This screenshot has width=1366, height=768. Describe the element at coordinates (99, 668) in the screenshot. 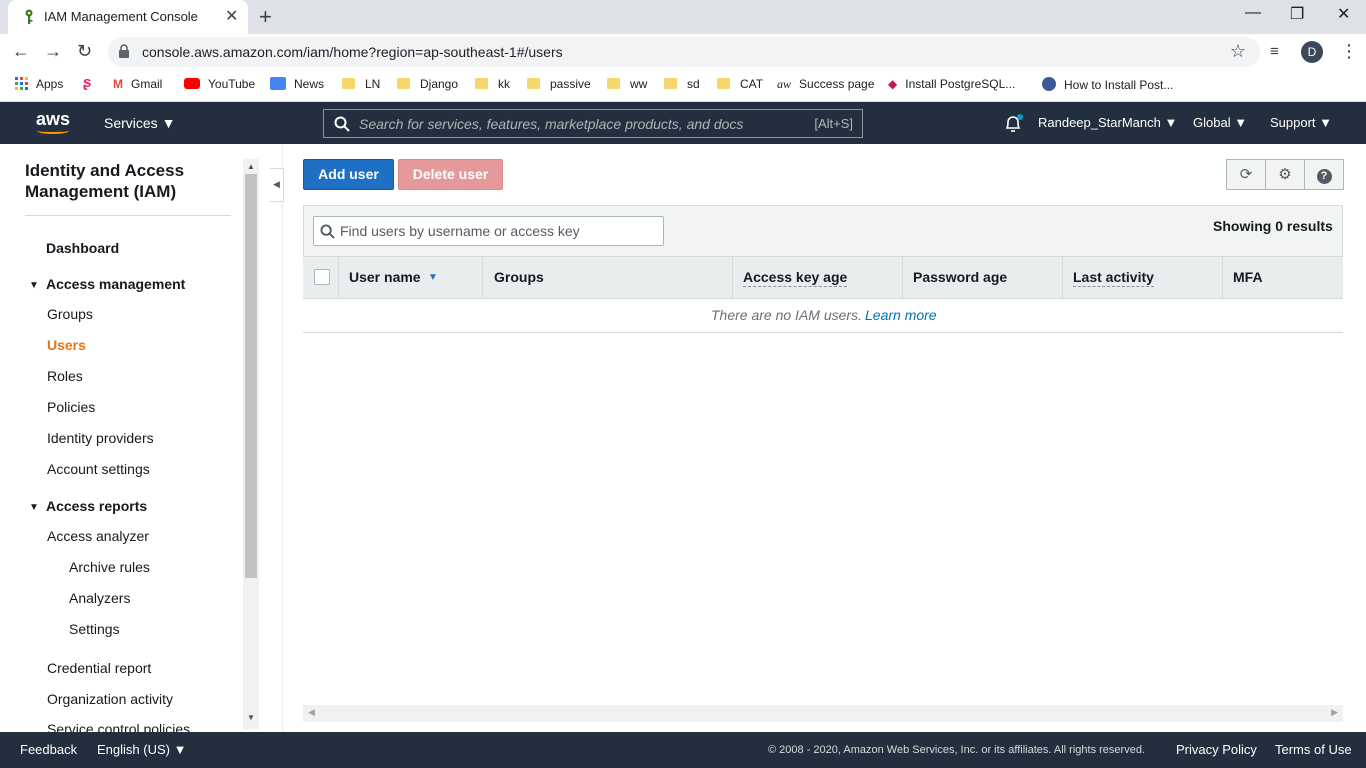

I see `sidebar-item-credential-report: Credential report` at that location.